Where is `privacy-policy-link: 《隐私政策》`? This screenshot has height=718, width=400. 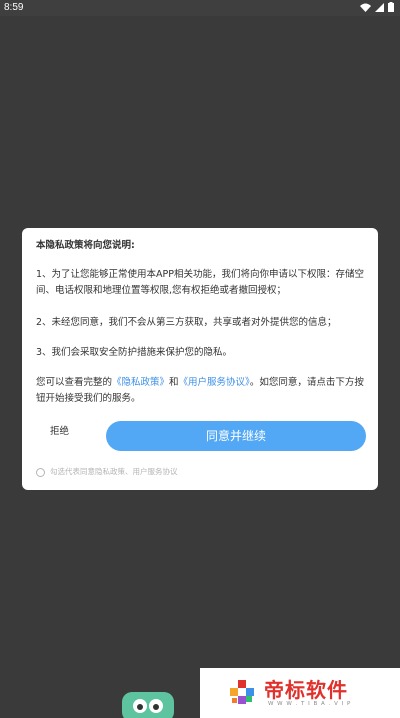 privacy-policy-link: 《隐私政策》 is located at coordinates (140, 382).